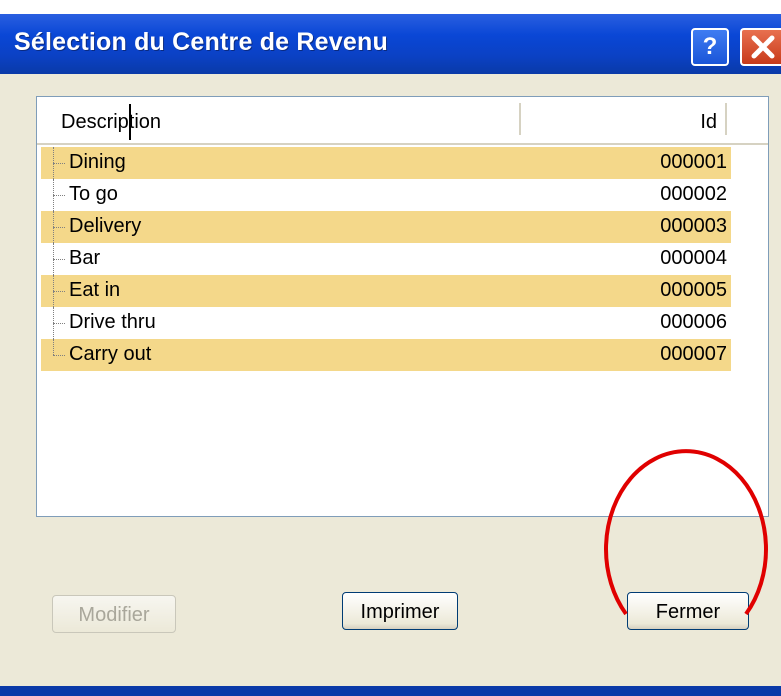  What do you see at coordinates (693, 194) in the screenshot?
I see `row-id: 000002` at bounding box center [693, 194].